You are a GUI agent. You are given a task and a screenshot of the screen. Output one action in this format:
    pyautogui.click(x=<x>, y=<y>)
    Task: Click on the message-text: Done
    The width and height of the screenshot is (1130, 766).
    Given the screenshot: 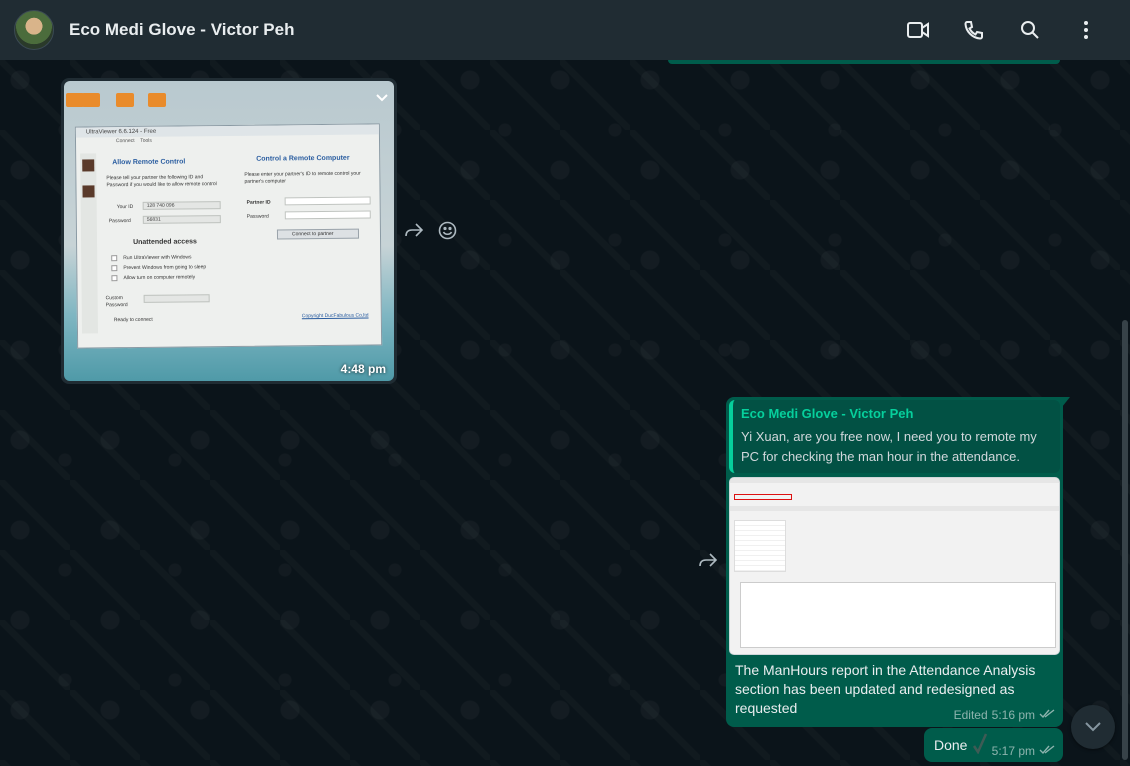 What is the action you would take?
    pyautogui.click(x=951, y=745)
    